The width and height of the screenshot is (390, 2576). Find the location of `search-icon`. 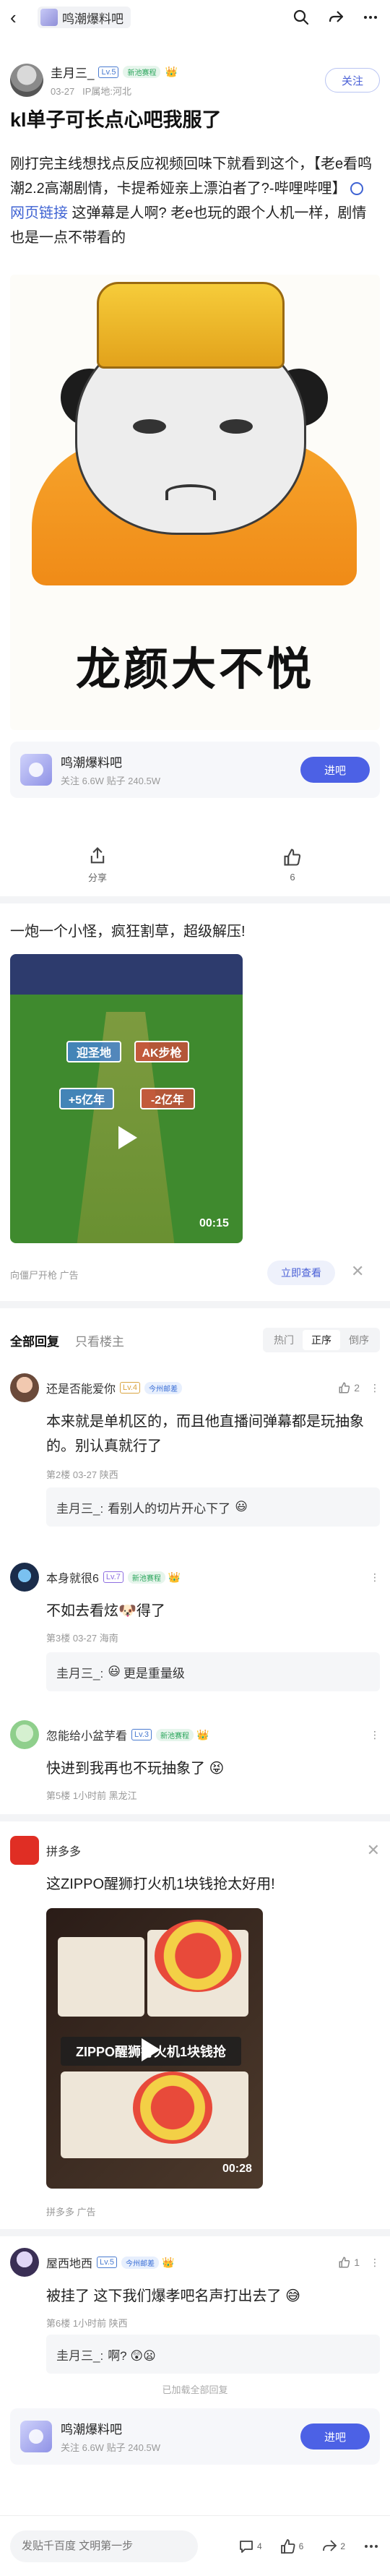

search-icon is located at coordinates (301, 18).